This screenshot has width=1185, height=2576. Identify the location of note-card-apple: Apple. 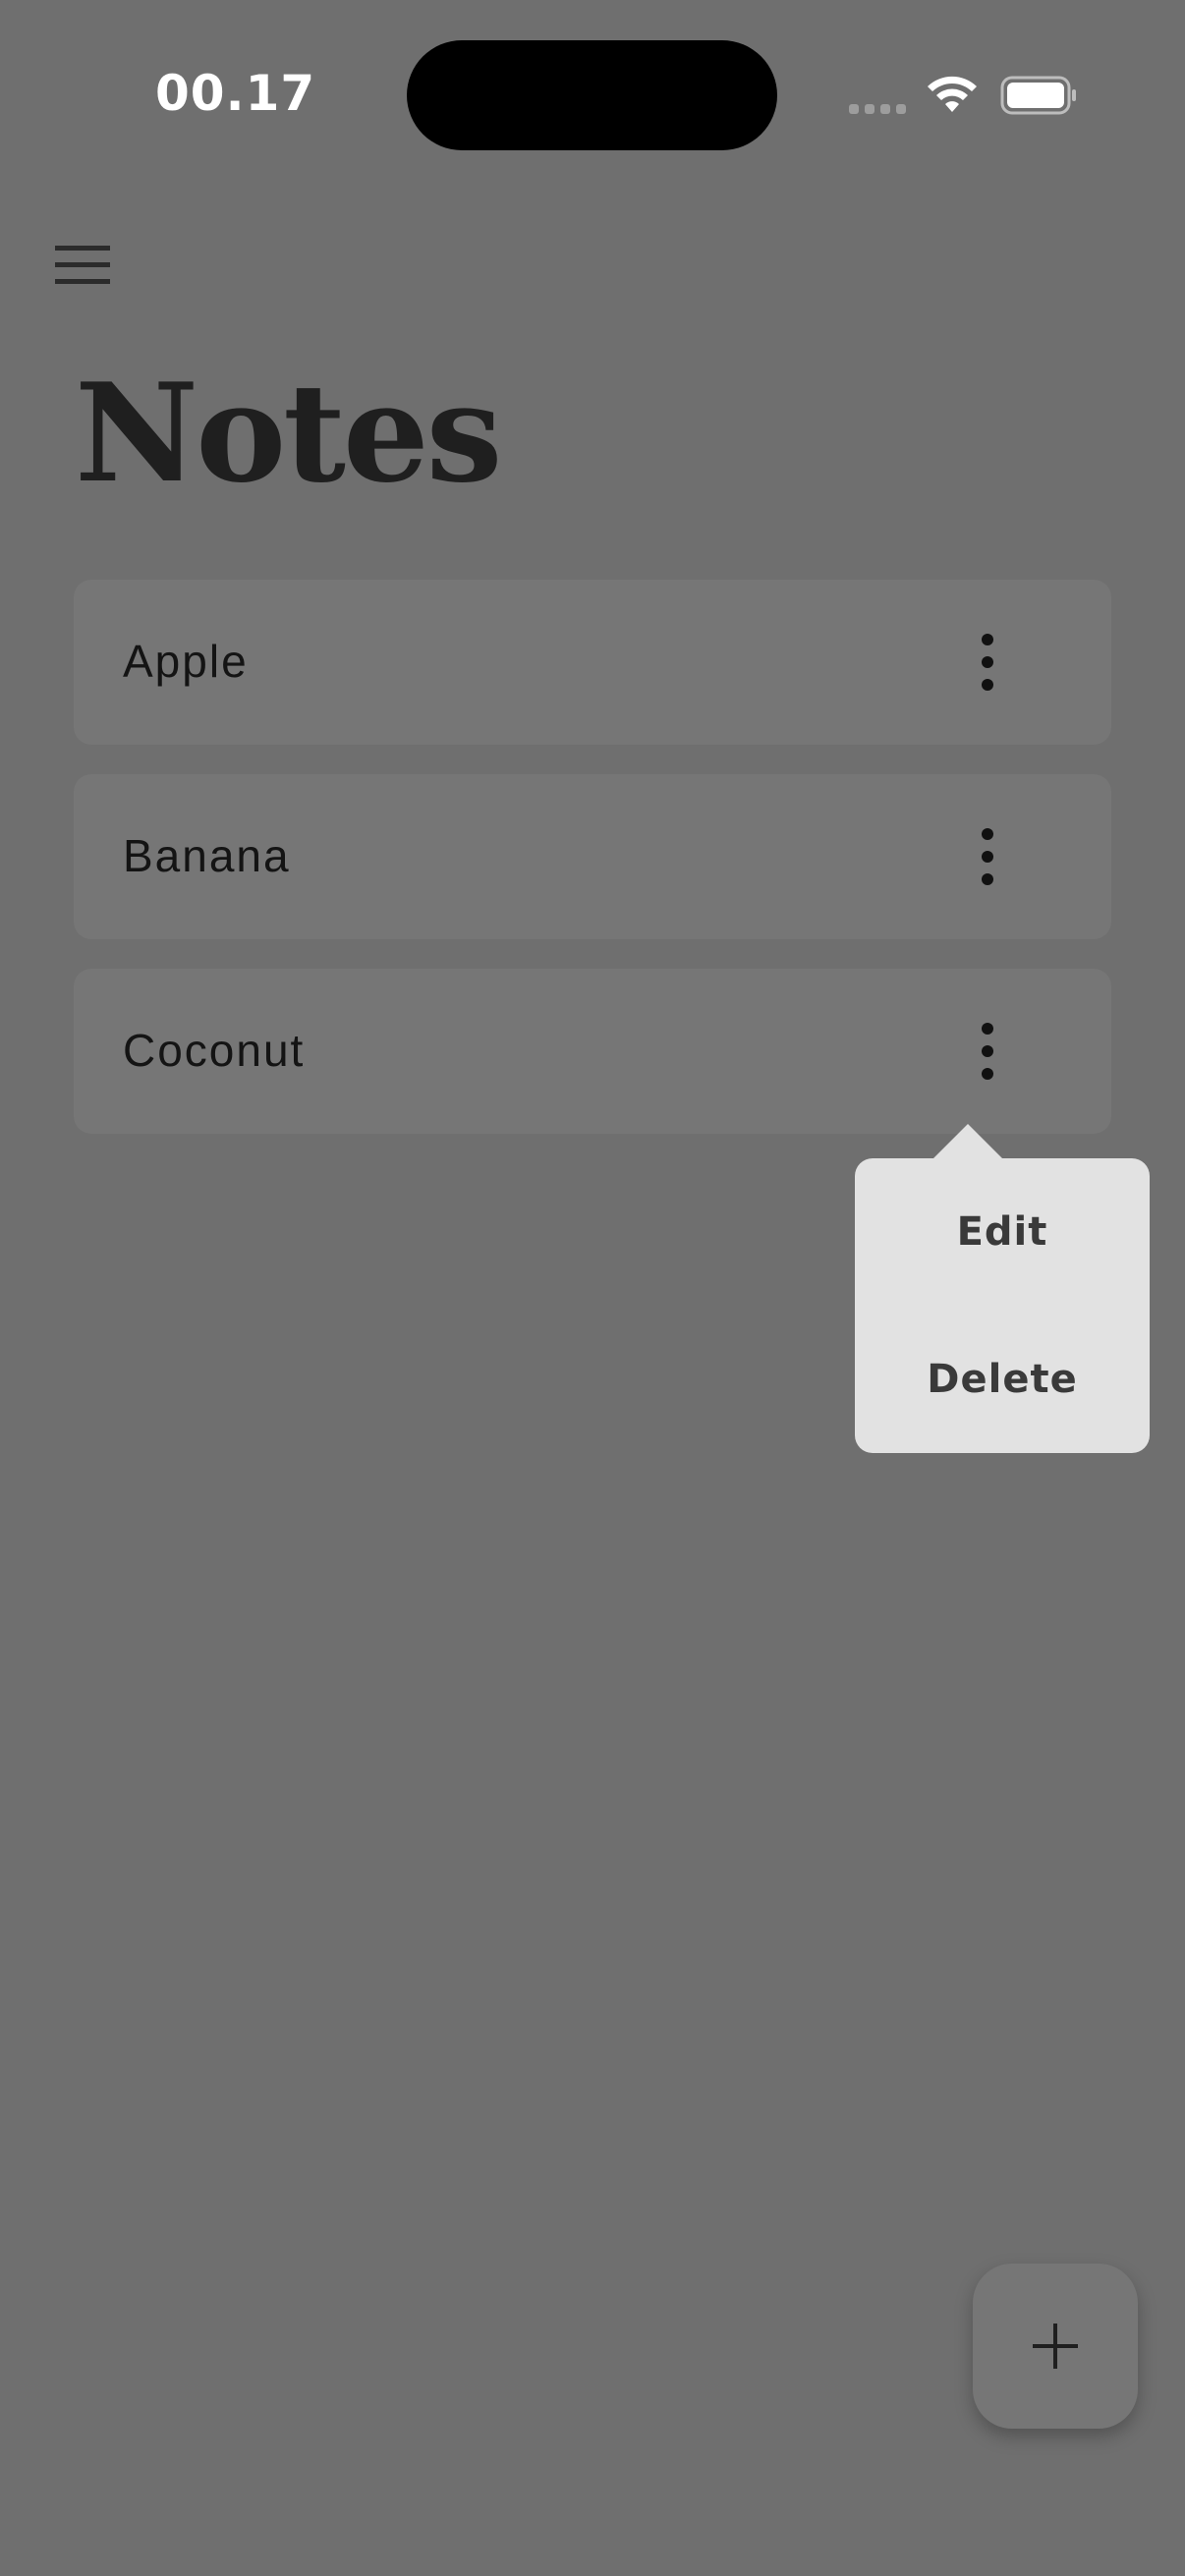
(592, 662).